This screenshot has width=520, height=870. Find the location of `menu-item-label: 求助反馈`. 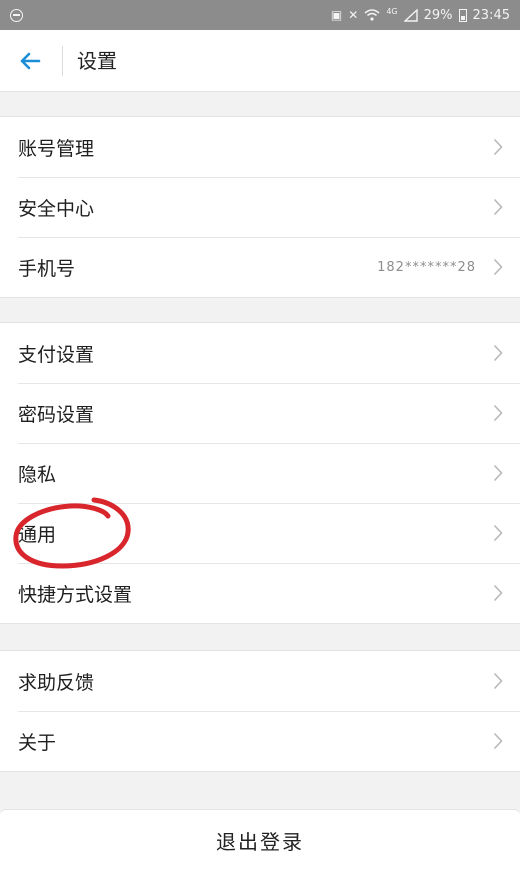

menu-item-label: 求助反馈 is located at coordinates (56, 682).